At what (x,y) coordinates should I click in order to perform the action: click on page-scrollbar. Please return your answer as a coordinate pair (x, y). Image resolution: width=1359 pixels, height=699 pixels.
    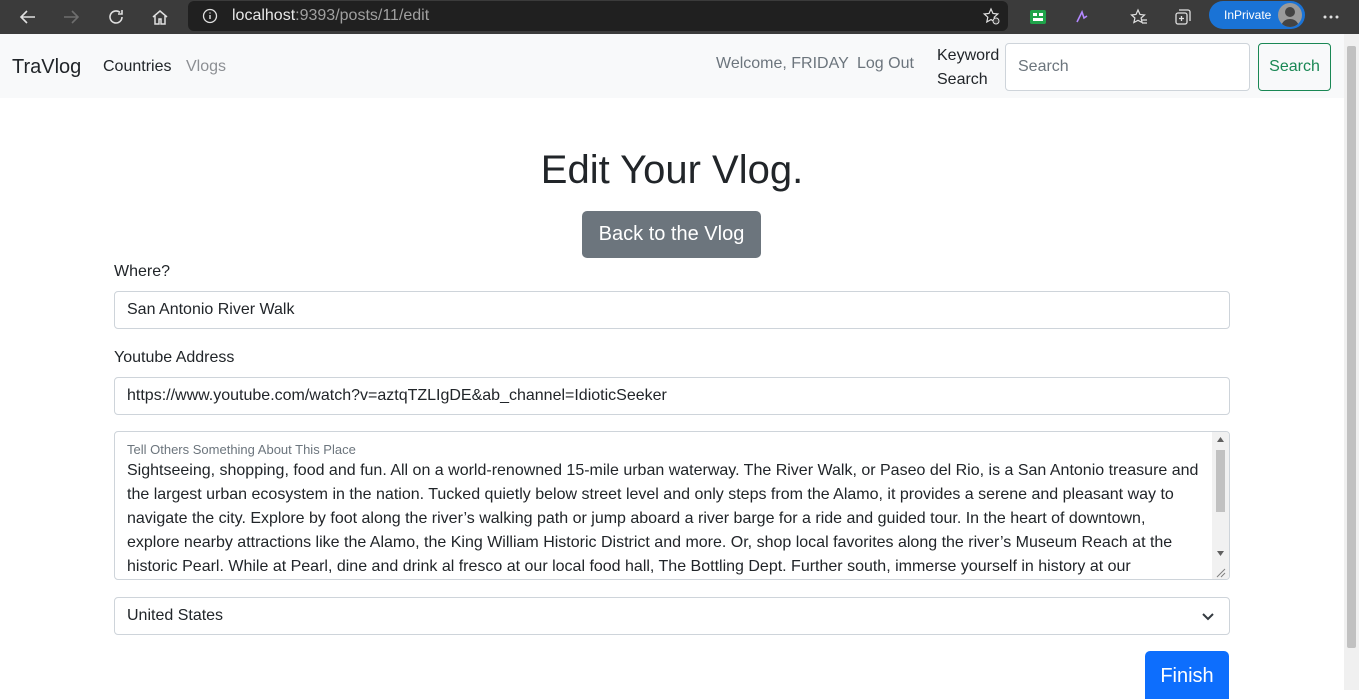
    Looking at the image, I should click on (1351, 362).